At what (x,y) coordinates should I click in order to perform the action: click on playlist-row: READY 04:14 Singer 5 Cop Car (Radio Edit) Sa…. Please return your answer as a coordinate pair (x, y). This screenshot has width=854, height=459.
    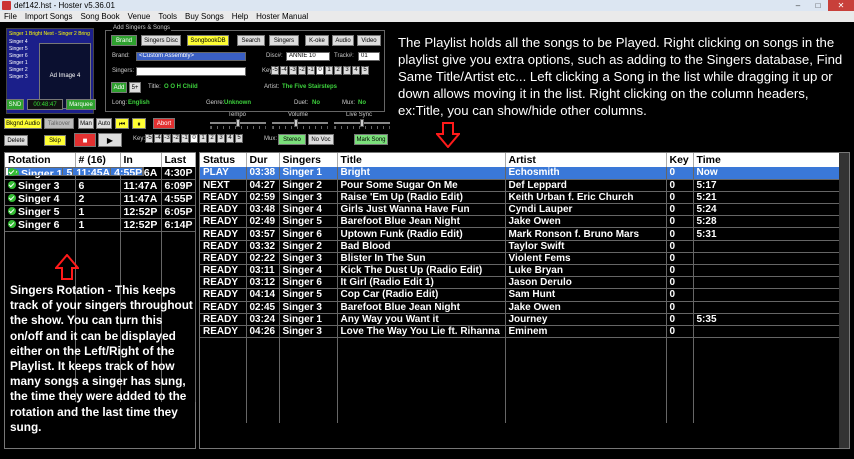
    Looking at the image, I should click on (520, 295).